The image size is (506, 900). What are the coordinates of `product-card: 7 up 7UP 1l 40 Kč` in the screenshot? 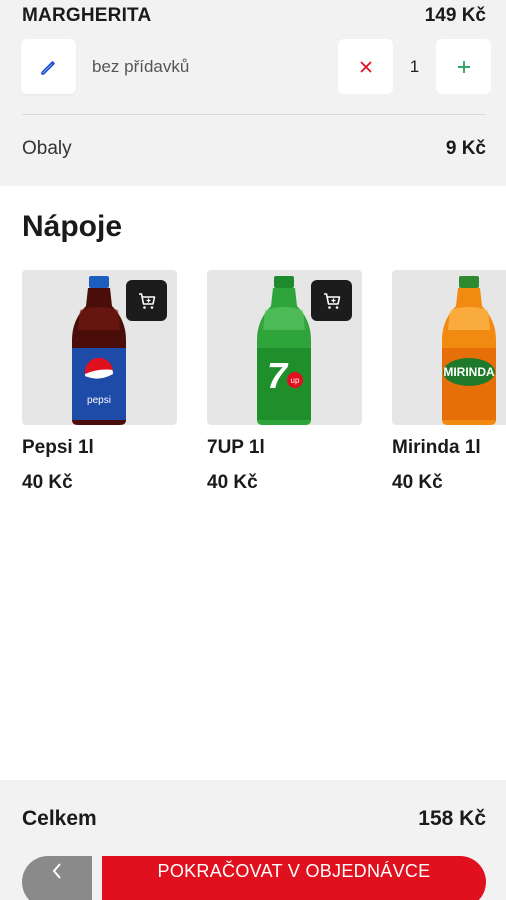 It's located at (284, 382).